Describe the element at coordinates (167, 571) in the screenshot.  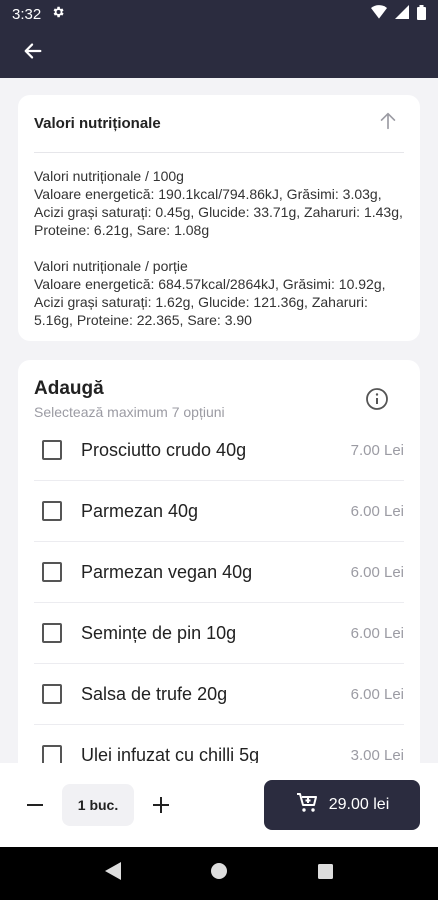
I see `option-label: Parmezan vegan 40g` at that location.